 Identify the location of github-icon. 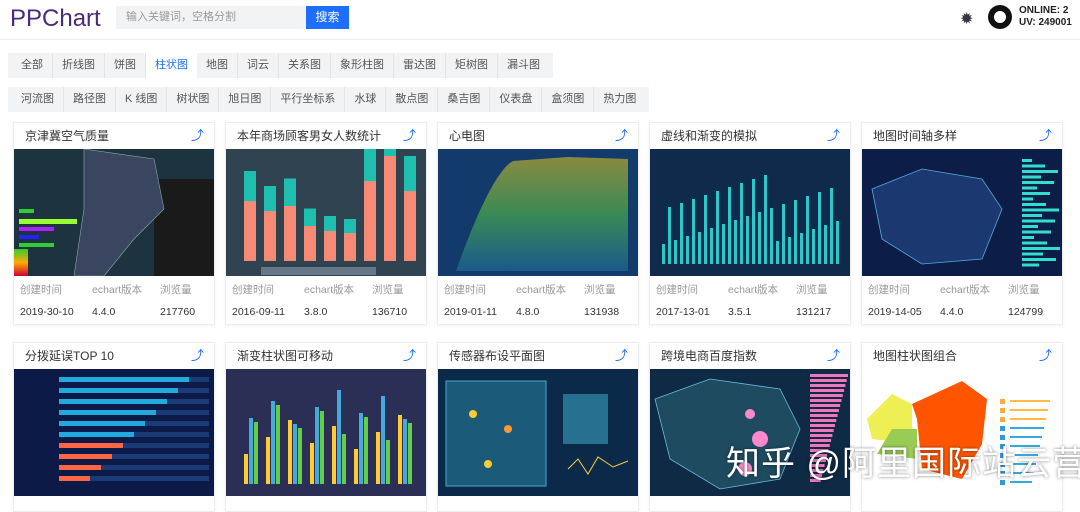
(1000, 17).